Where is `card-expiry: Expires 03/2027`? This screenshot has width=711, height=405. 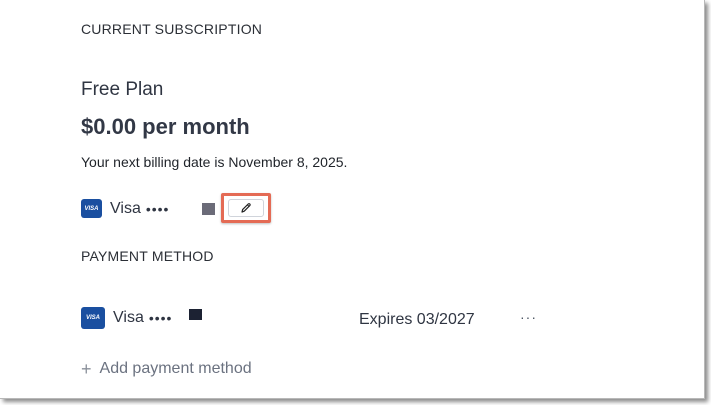 card-expiry: Expires 03/2027 is located at coordinates (417, 319).